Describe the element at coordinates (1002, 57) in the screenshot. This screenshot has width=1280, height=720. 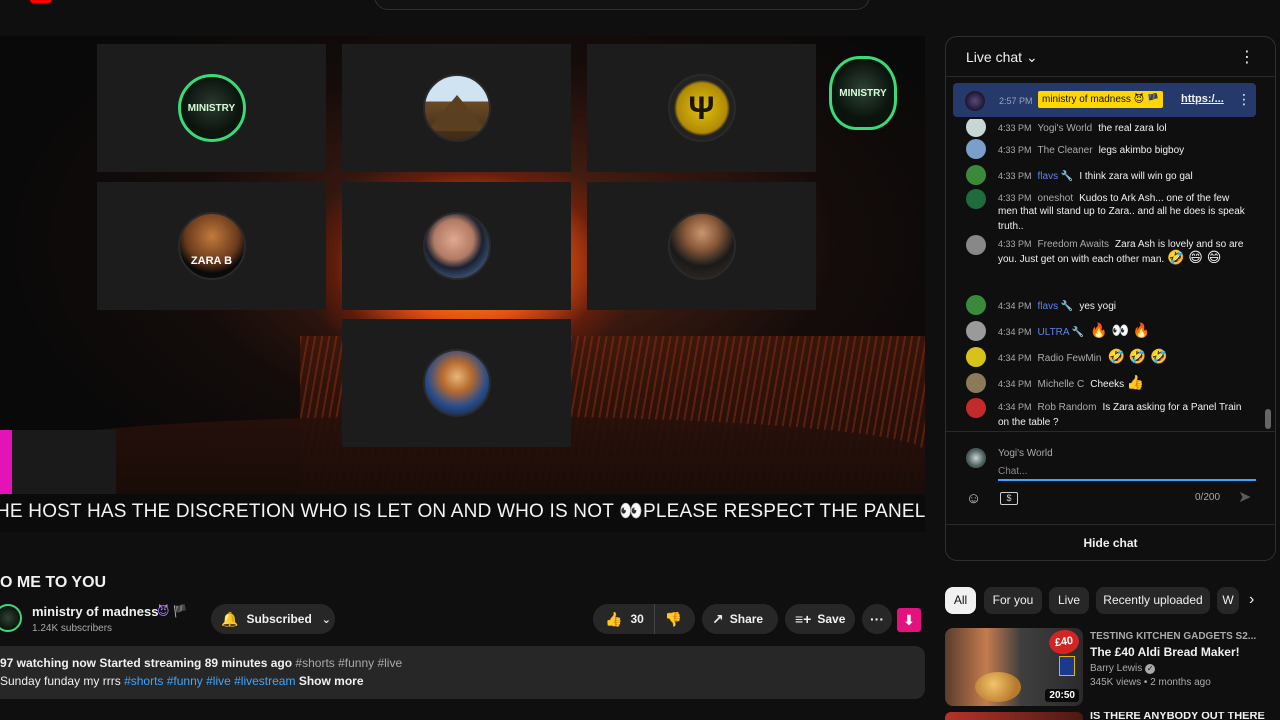
I see `chat-mode-dropdown: Live chat ⌄` at that location.